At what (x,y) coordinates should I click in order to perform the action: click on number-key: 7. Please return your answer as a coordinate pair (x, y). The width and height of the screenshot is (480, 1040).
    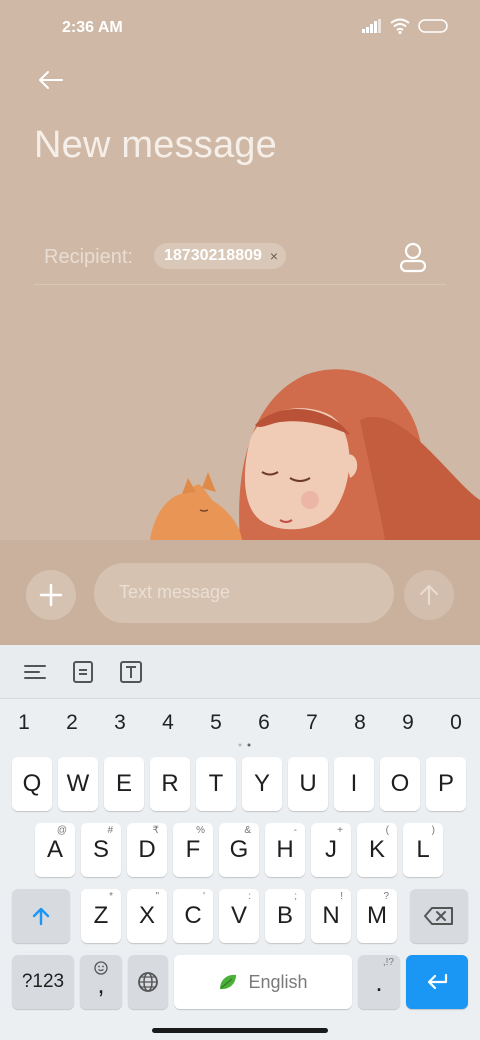
    Looking at the image, I should click on (312, 723).